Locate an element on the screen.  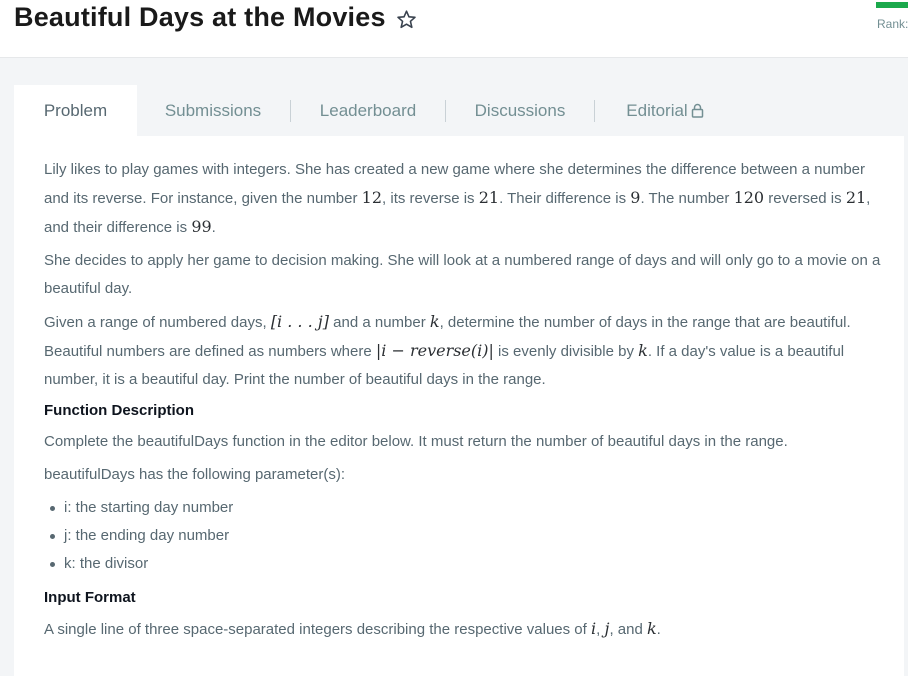
text: , and is located at coordinates (628, 629).